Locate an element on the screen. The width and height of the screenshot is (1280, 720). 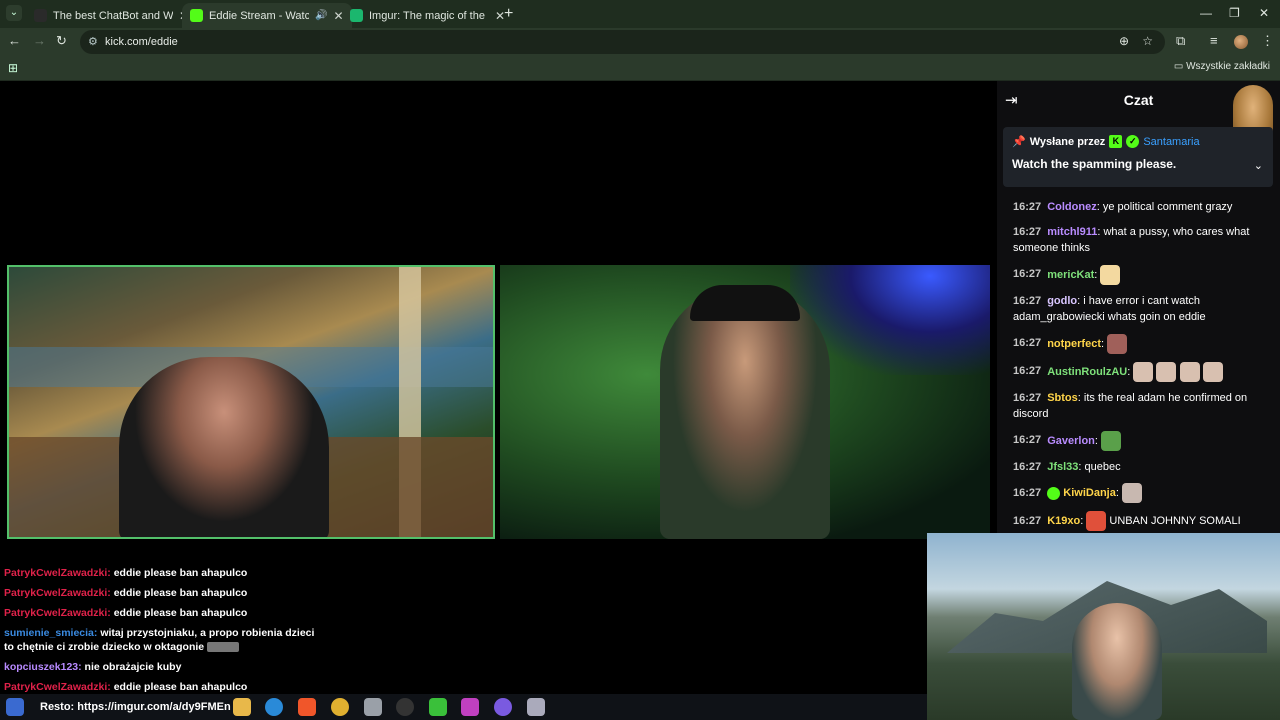
kick-icon is located at coordinates (196, 15).